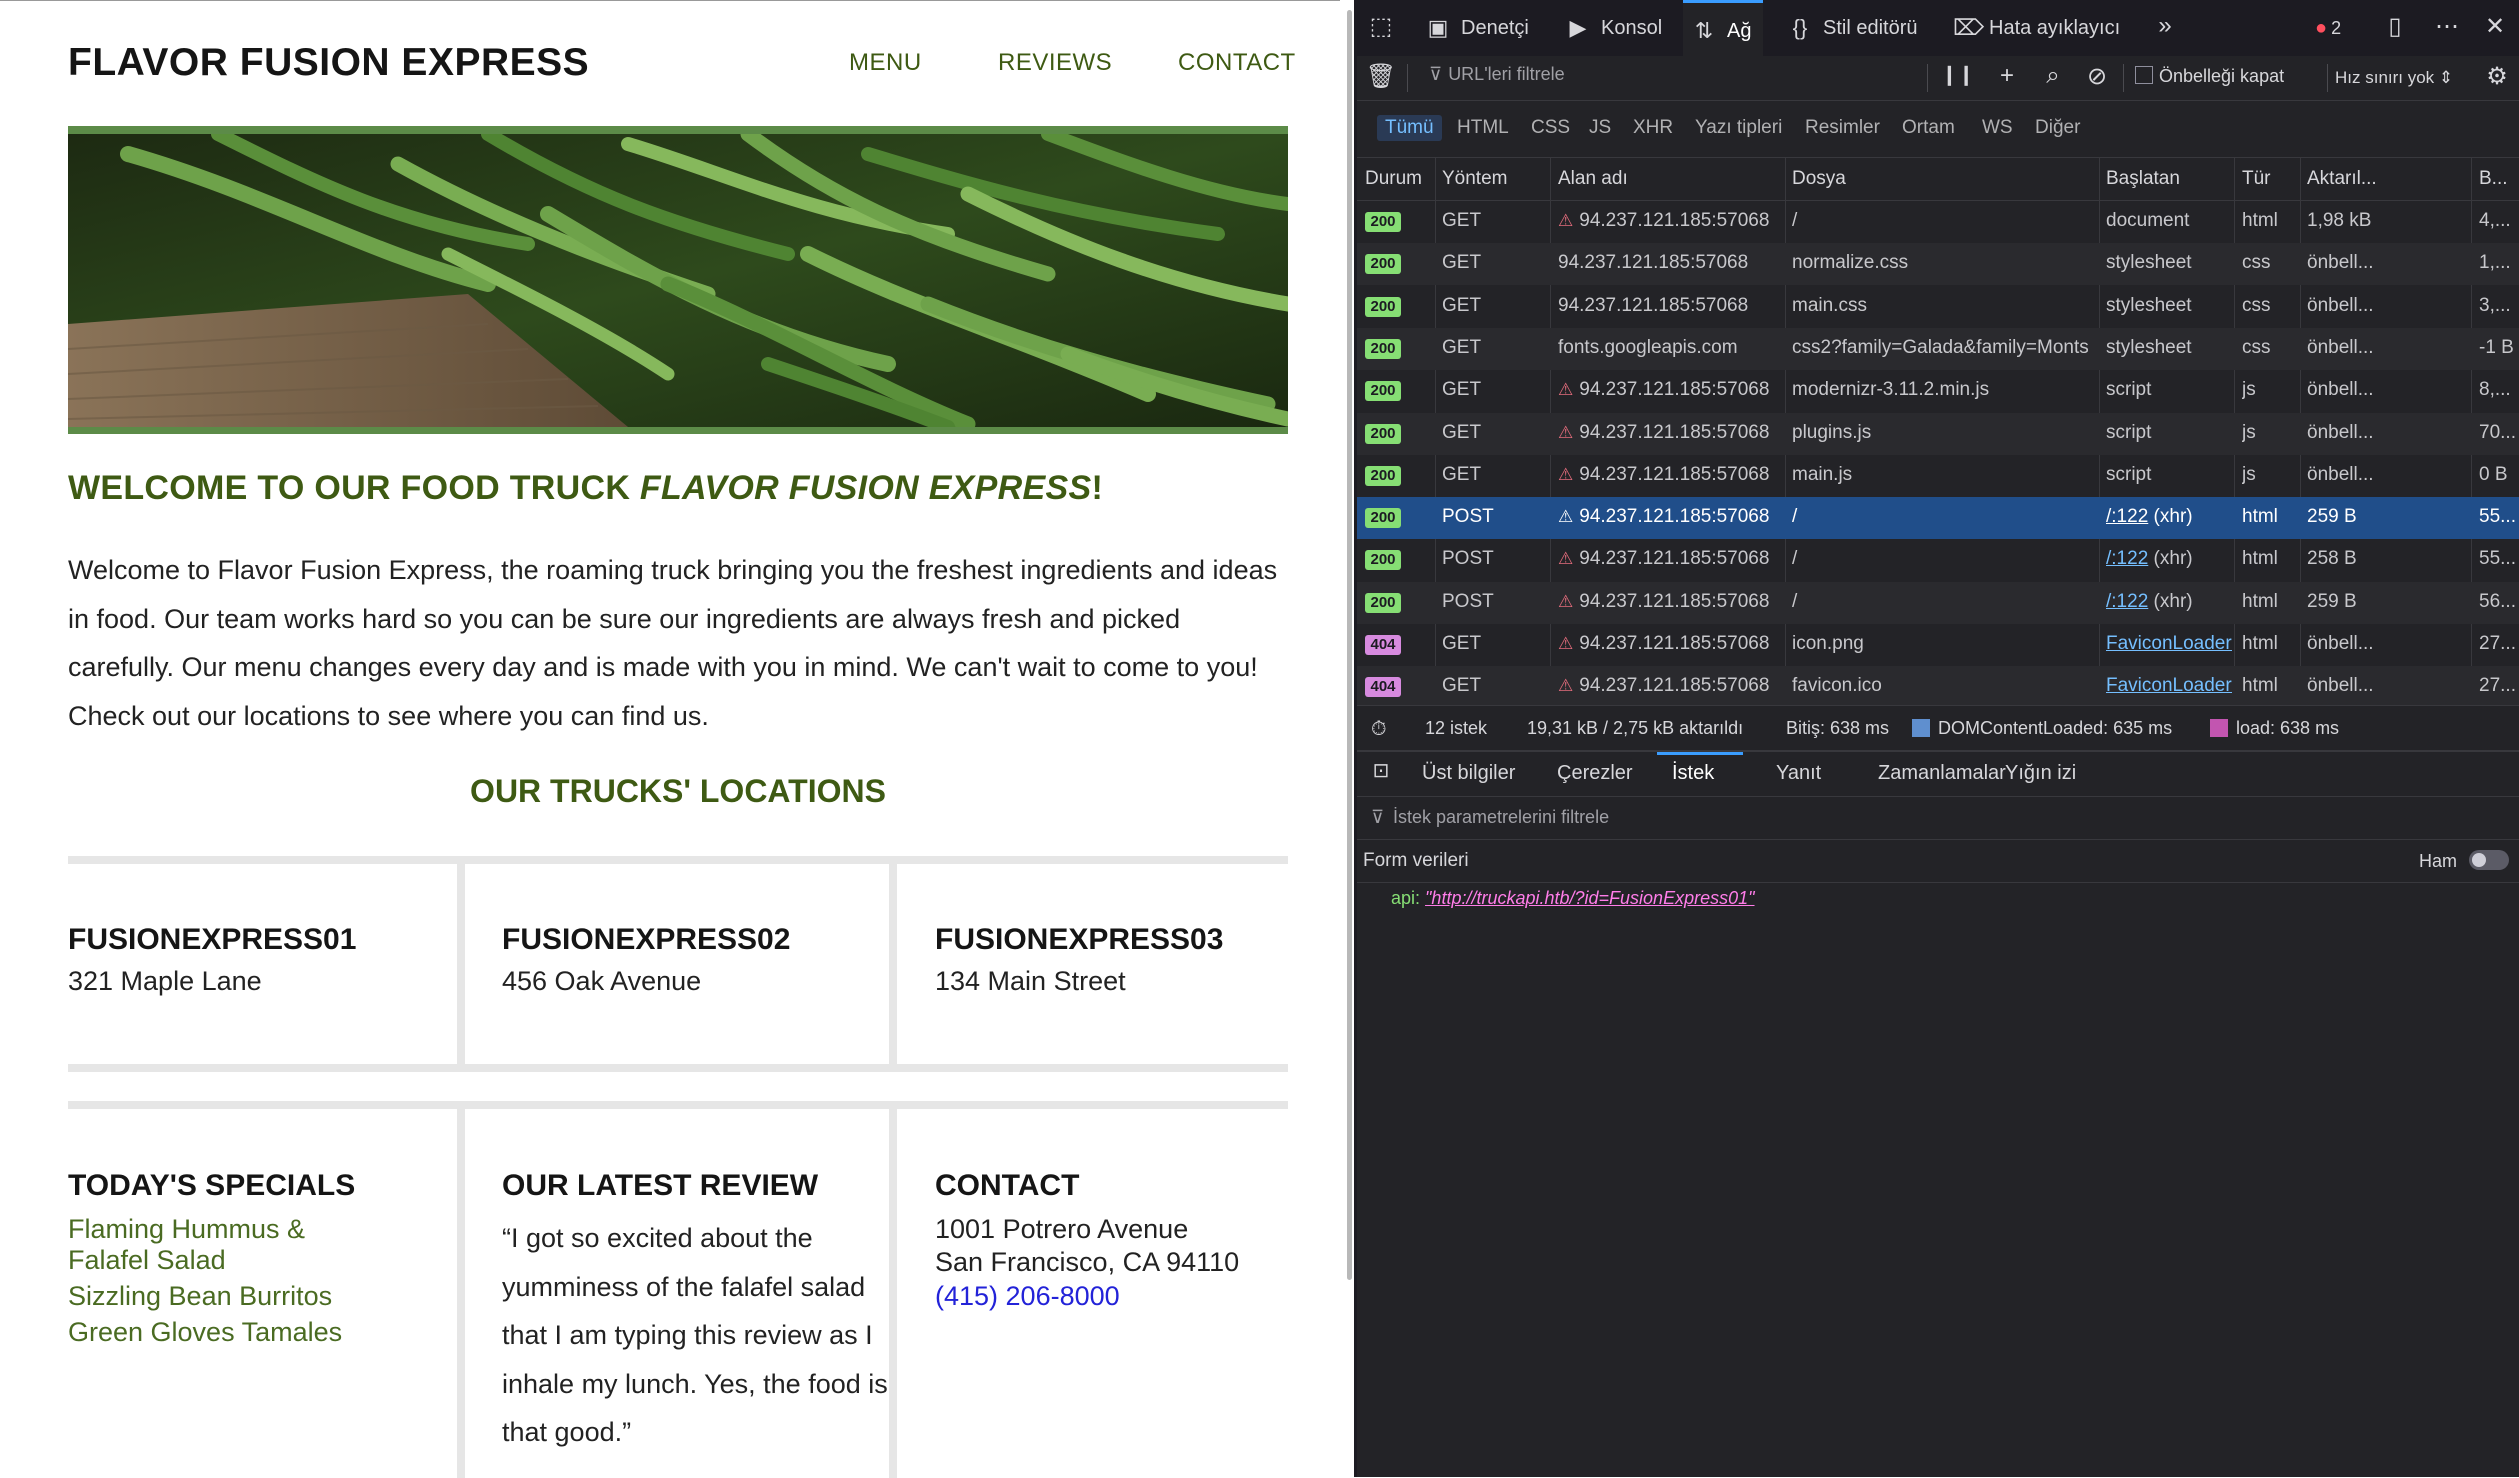  I want to click on tab-inspector: ▣ Denetçi, so click(1477, 28).